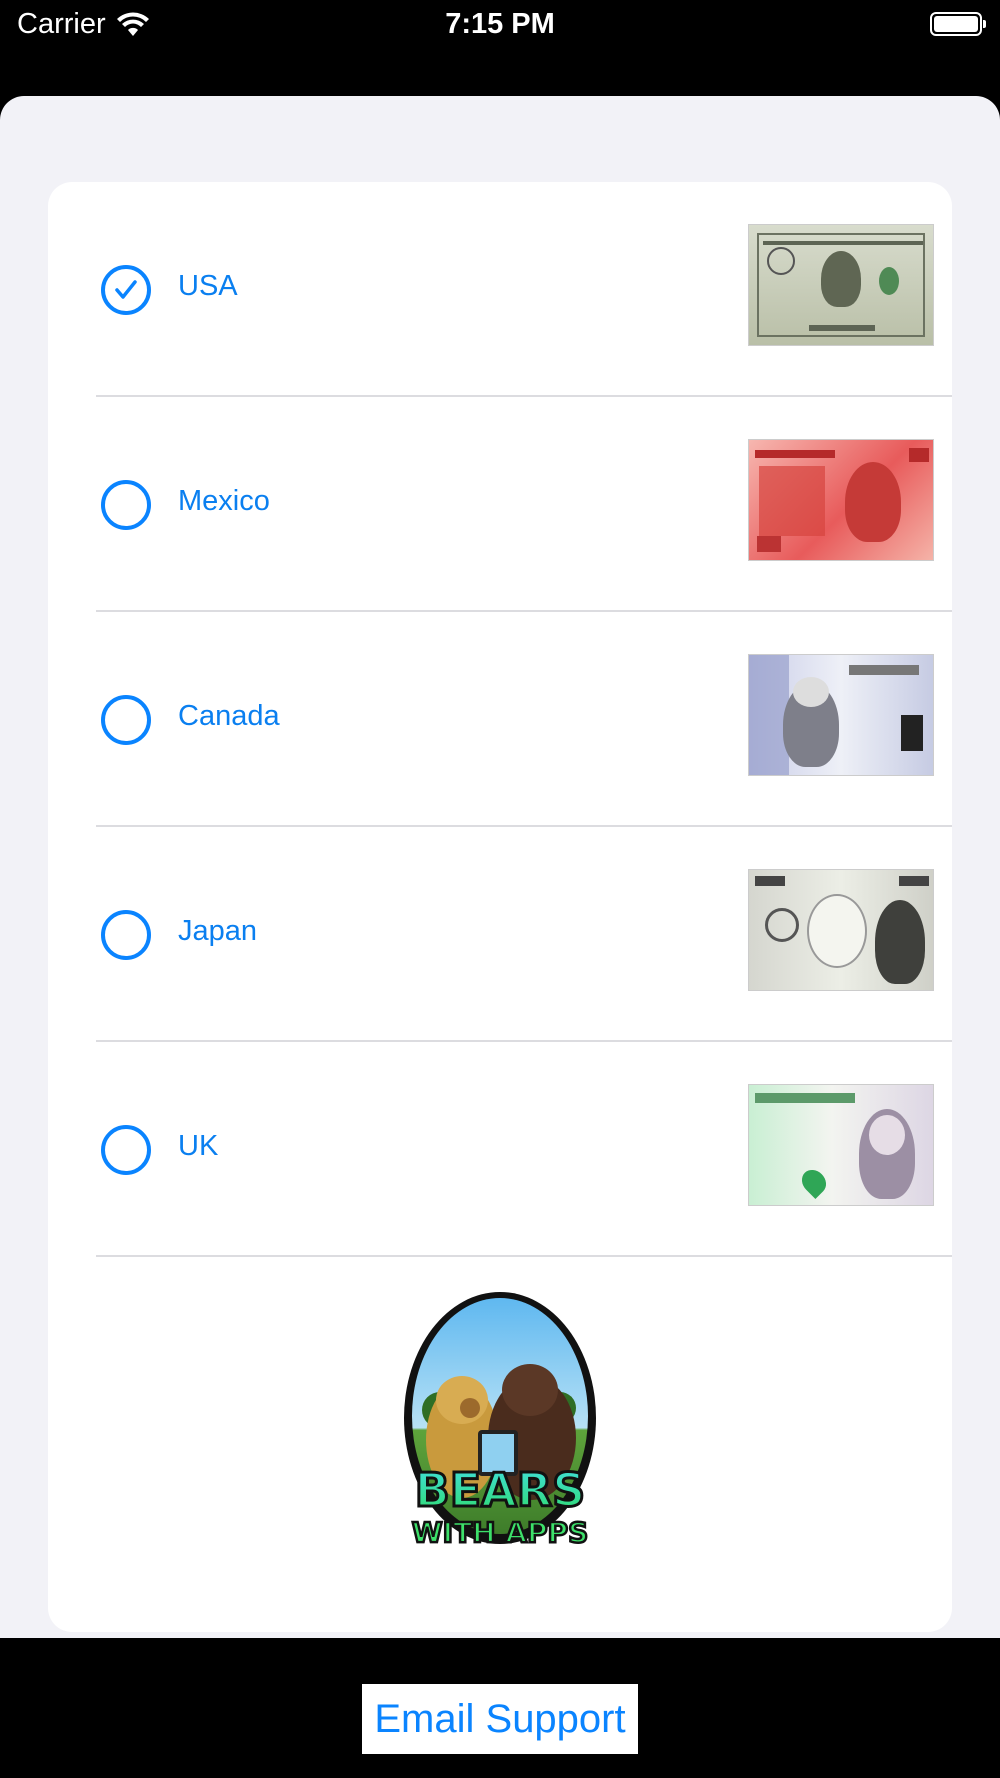 The height and width of the screenshot is (1778, 1000). What do you see at coordinates (500, 1719) in the screenshot?
I see `email-support-button: Email Support` at bounding box center [500, 1719].